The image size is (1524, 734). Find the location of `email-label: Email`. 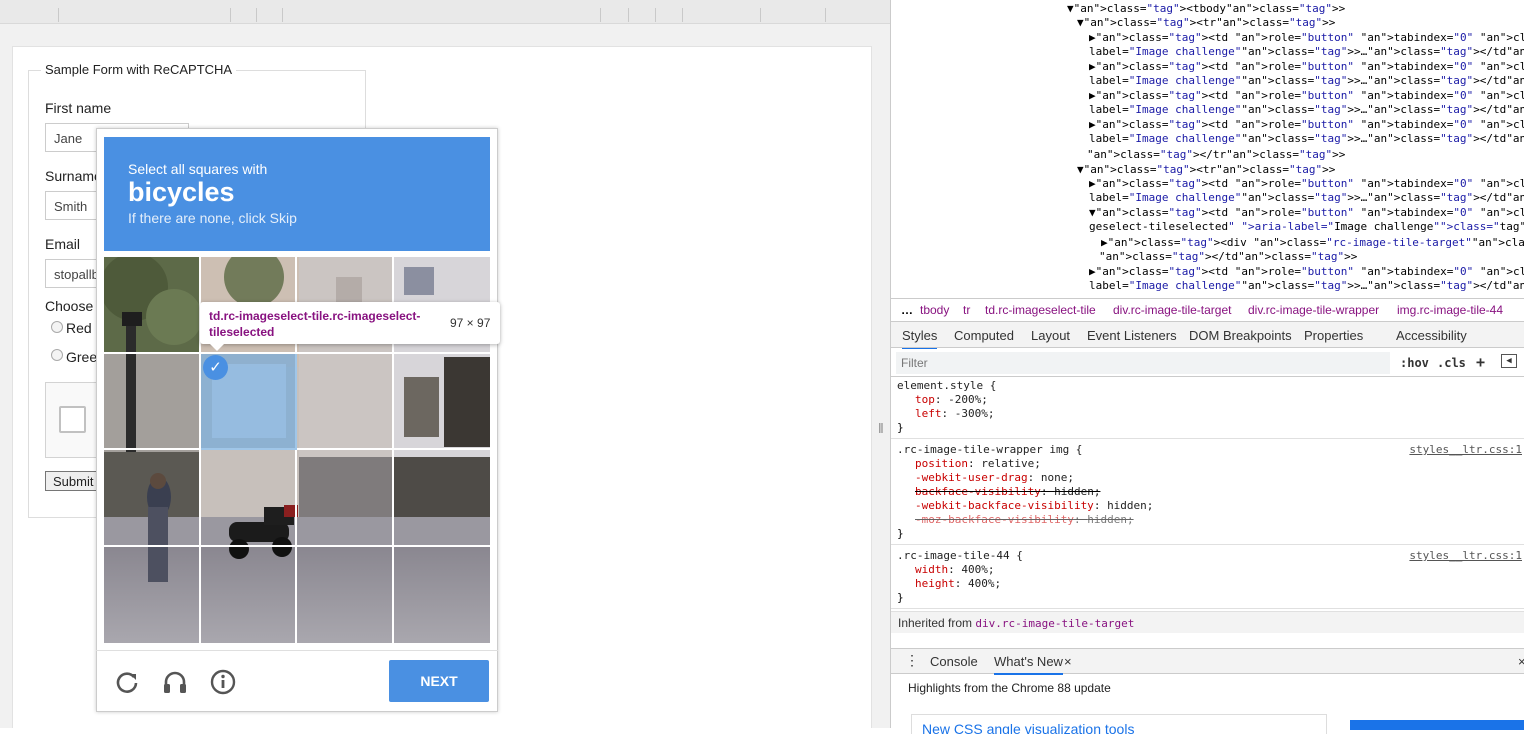

email-label: Email is located at coordinates (63, 244).